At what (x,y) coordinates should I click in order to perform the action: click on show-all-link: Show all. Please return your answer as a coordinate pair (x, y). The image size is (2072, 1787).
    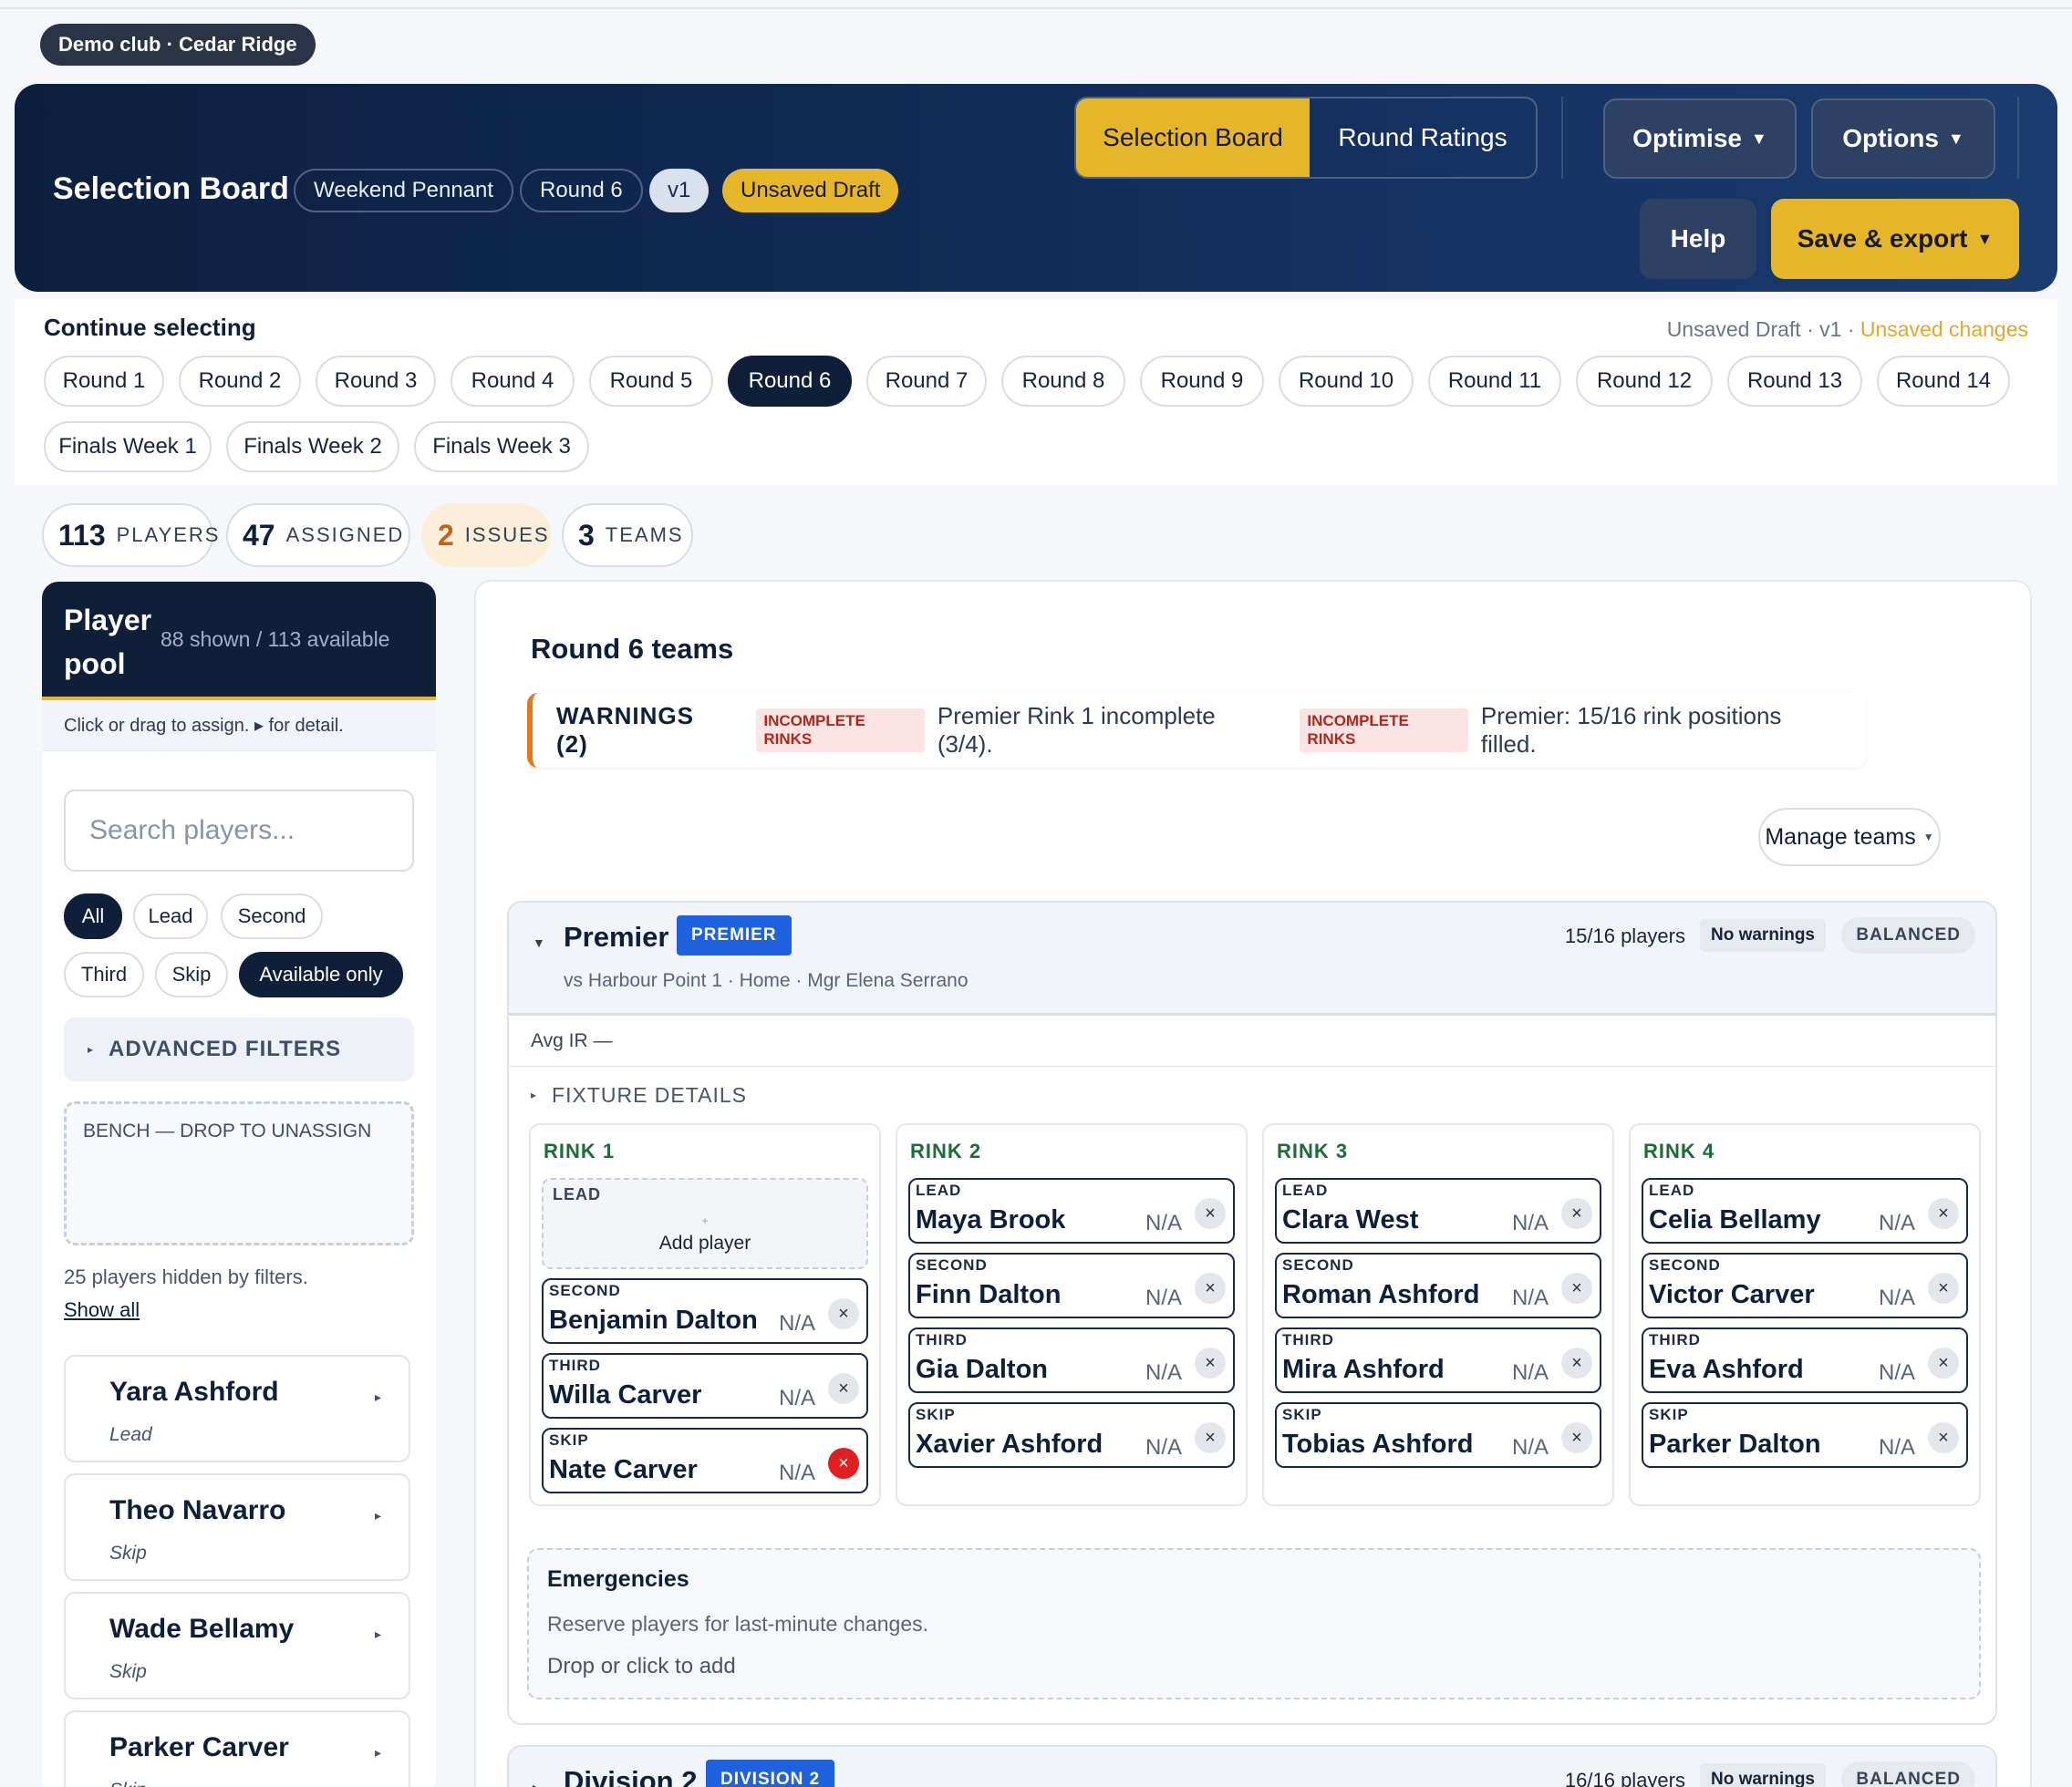
    Looking at the image, I should click on (102, 1310).